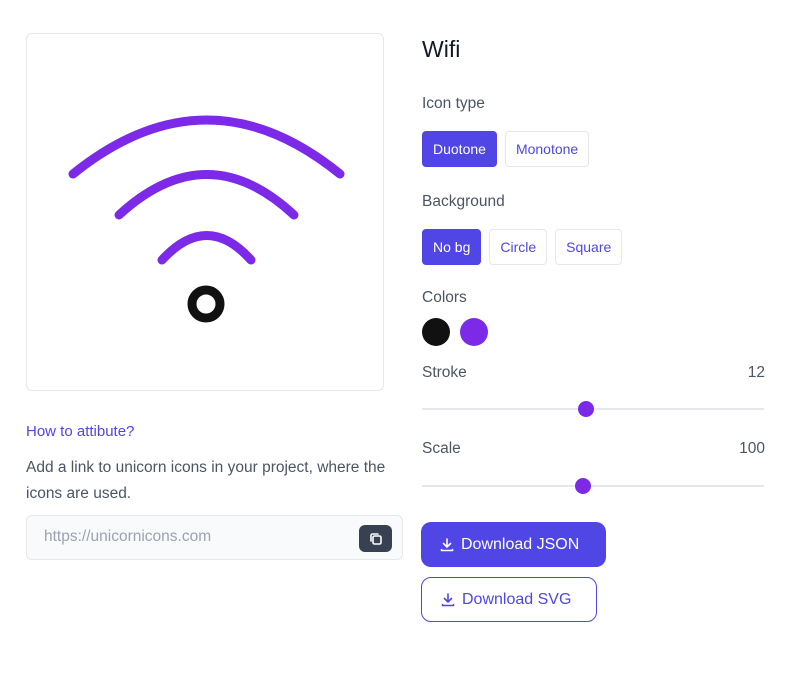  What do you see at coordinates (582, 486) in the screenshot?
I see `scale-slider-thumb` at bounding box center [582, 486].